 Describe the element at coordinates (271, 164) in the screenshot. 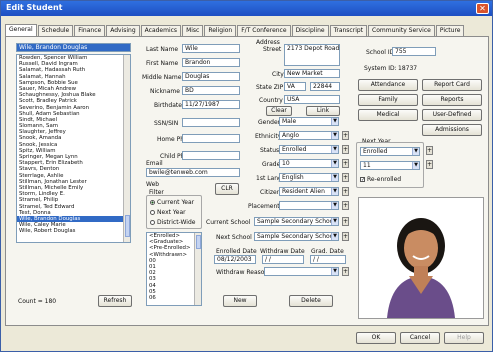

I see `grade-label: Grade` at that location.